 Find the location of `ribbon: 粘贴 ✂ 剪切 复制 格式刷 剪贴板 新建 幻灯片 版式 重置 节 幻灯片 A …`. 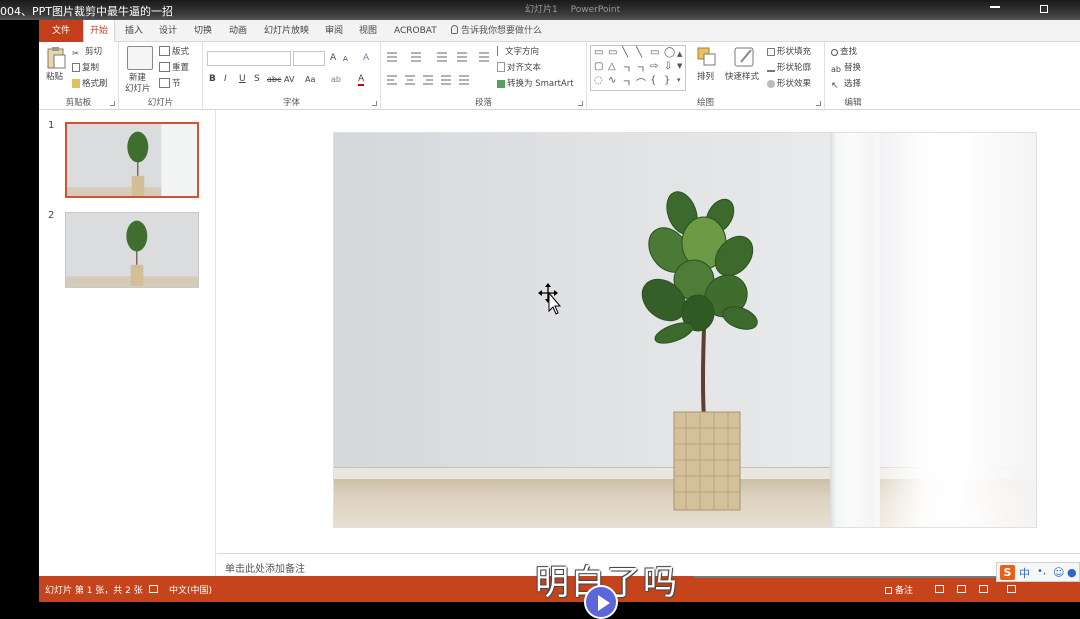

ribbon: 粘贴 ✂ 剪切 复制 格式刷 剪贴板 新建 幻灯片 版式 重置 节 幻灯片 A … is located at coordinates (559, 76).